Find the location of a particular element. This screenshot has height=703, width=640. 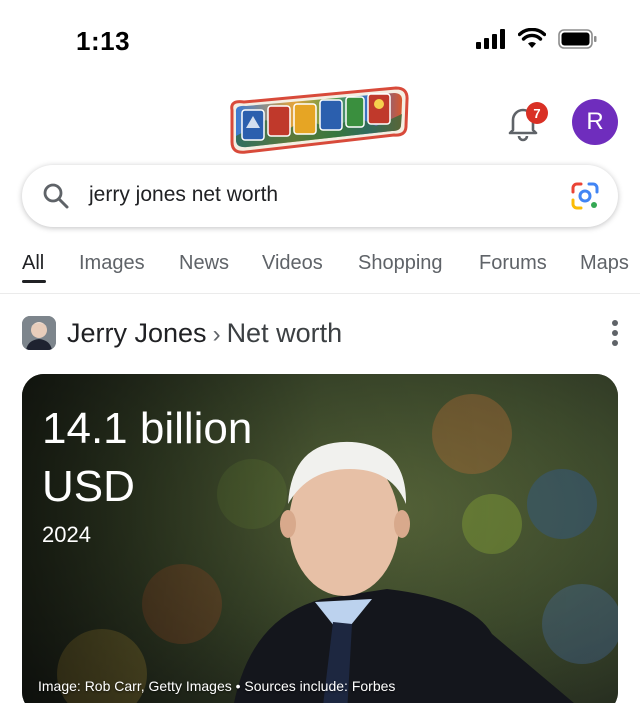

status-icons is located at coordinates (537, 39).